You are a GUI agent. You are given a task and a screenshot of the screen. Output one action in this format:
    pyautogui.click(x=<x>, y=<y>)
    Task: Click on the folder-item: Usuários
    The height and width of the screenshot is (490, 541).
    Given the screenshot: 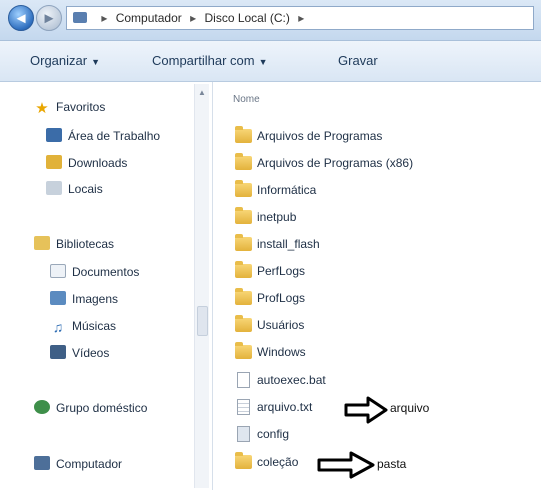 What is the action you would take?
    pyautogui.click(x=269, y=325)
    